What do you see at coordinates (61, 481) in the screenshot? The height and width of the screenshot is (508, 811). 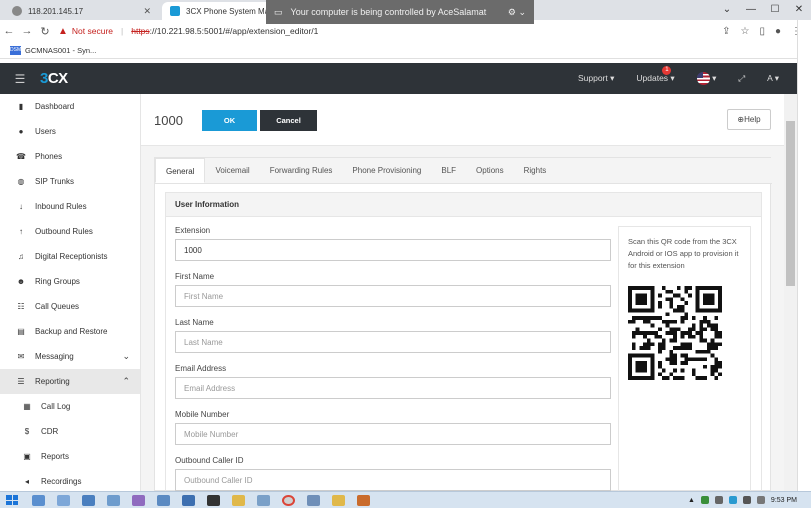 I see `sidebar-item-label: Recordings` at bounding box center [61, 481].